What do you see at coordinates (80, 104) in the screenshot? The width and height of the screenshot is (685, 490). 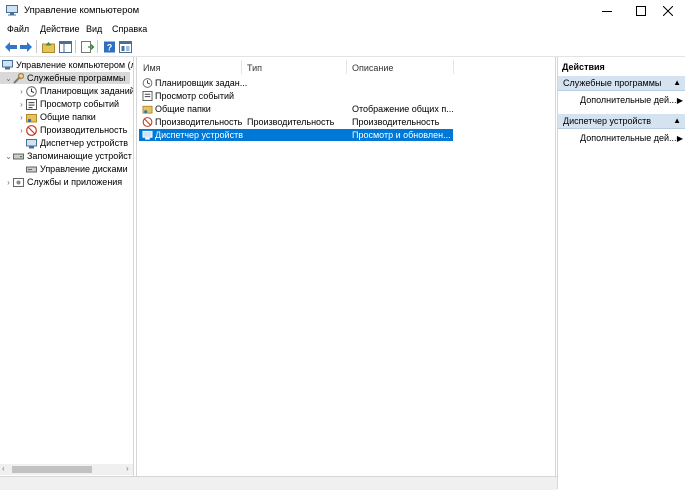 I see `tree-item-label: Просмотр событий` at bounding box center [80, 104].